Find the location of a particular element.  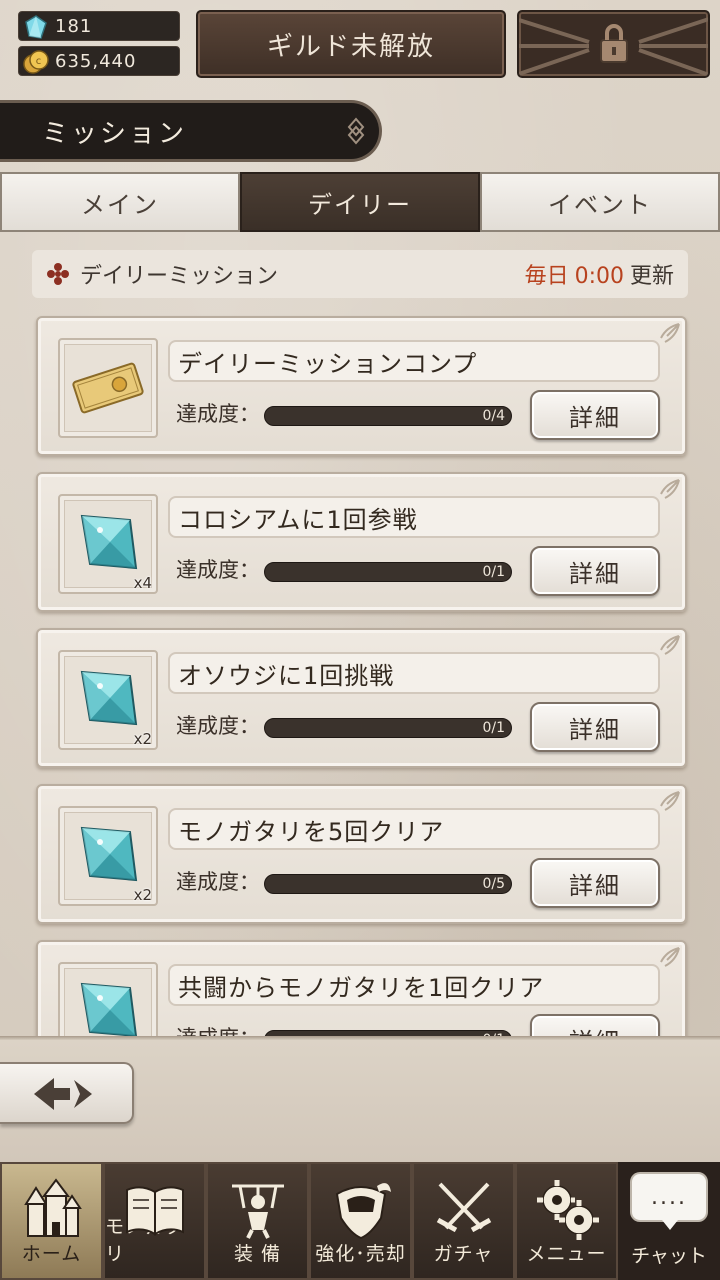

nav-item-puppet: 装 備 is located at coordinates (257, 1221).